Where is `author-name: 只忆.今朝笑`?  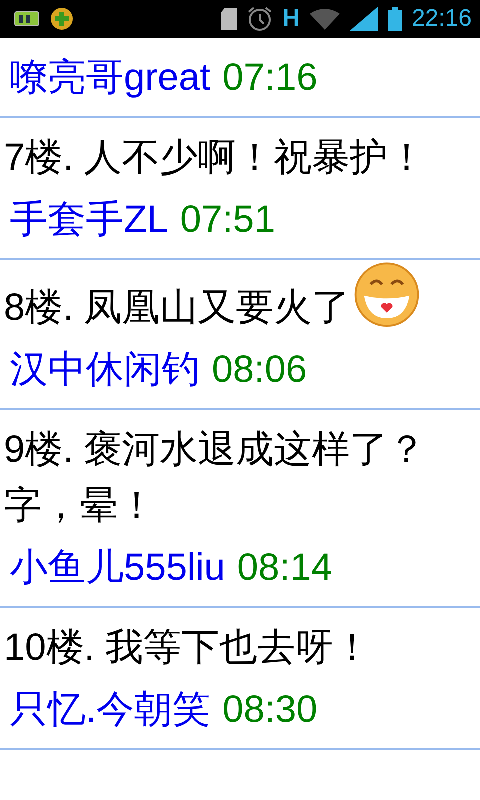
author-name: 只忆.今朝笑 is located at coordinates (110, 710).